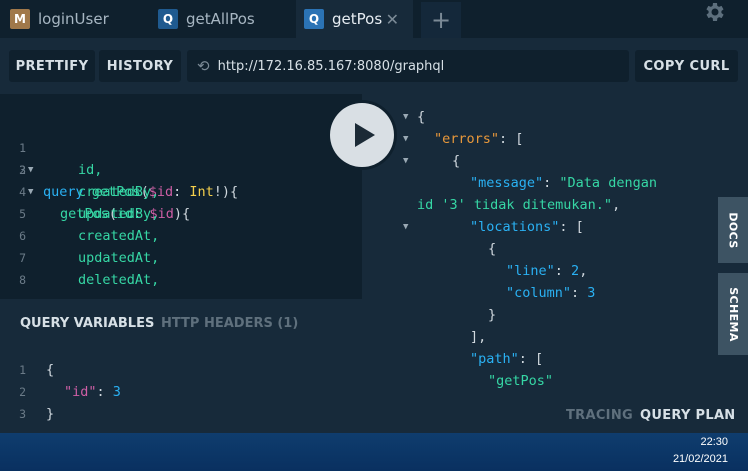 The height and width of the screenshot is (471, 748). I want to click on editor-line: 6 createdAt,, so click(89, 236).